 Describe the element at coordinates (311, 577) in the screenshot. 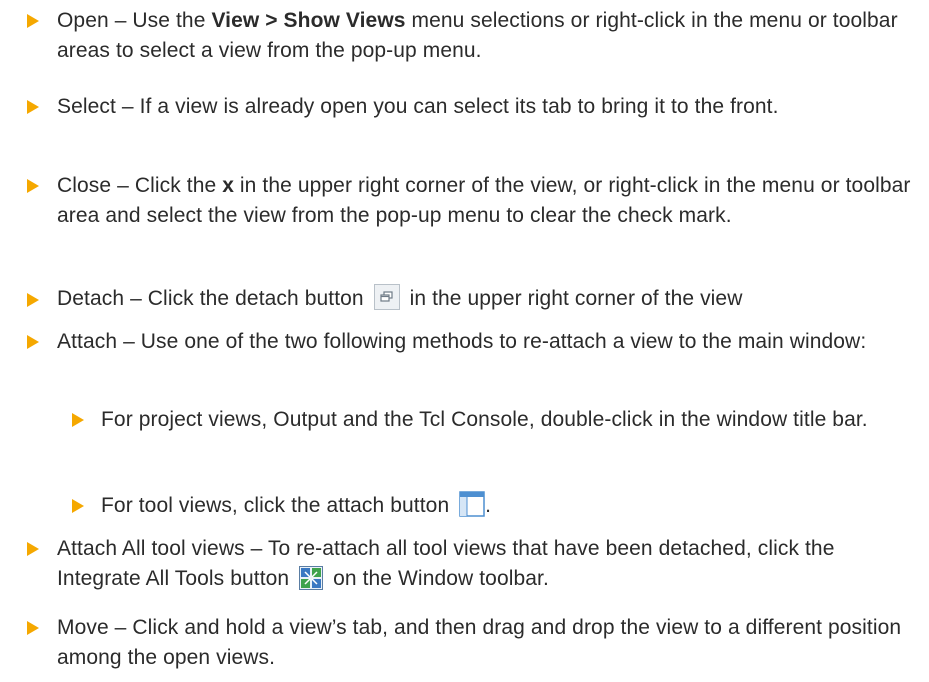

I see `integrate-all-tools-icon` at that location.